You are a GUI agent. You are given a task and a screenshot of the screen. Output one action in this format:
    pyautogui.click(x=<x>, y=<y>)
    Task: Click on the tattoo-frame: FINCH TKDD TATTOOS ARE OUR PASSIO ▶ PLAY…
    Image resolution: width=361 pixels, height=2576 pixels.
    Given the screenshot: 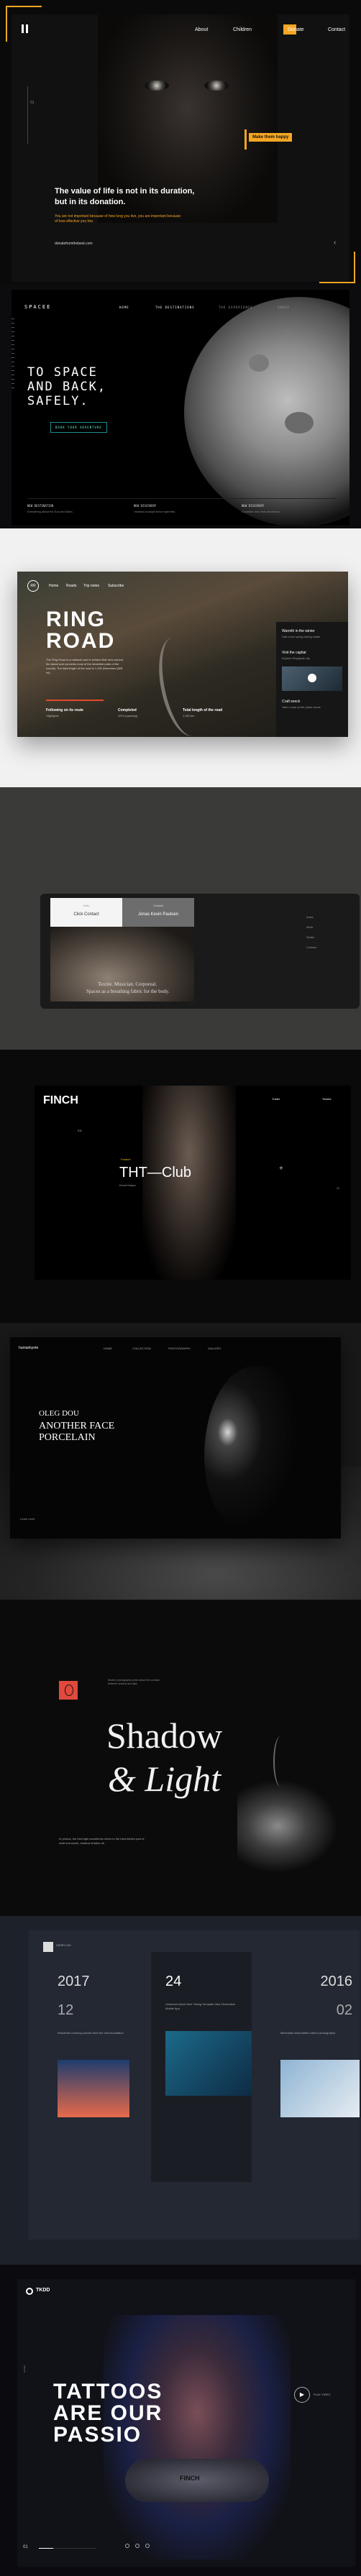 What is the action you would take?
    pyautogui.click(x=186, y=2423)
    